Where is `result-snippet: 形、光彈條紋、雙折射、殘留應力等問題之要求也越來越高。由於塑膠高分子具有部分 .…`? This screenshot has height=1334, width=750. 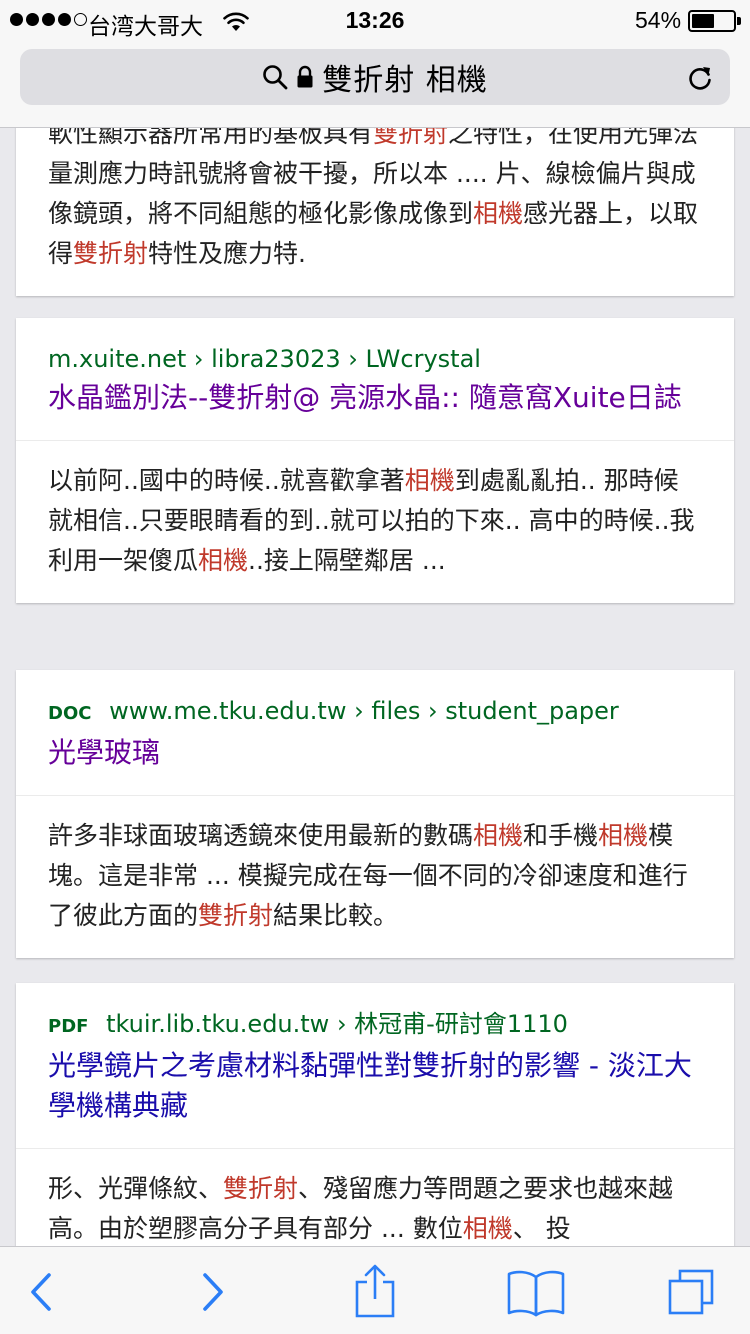
result-snippet: 形、光彈條紋、雙折射、殘留應力等問題之要求也越來越高。由於塑膠高分子具有部分 .… is located at coordinates (375, 1197).